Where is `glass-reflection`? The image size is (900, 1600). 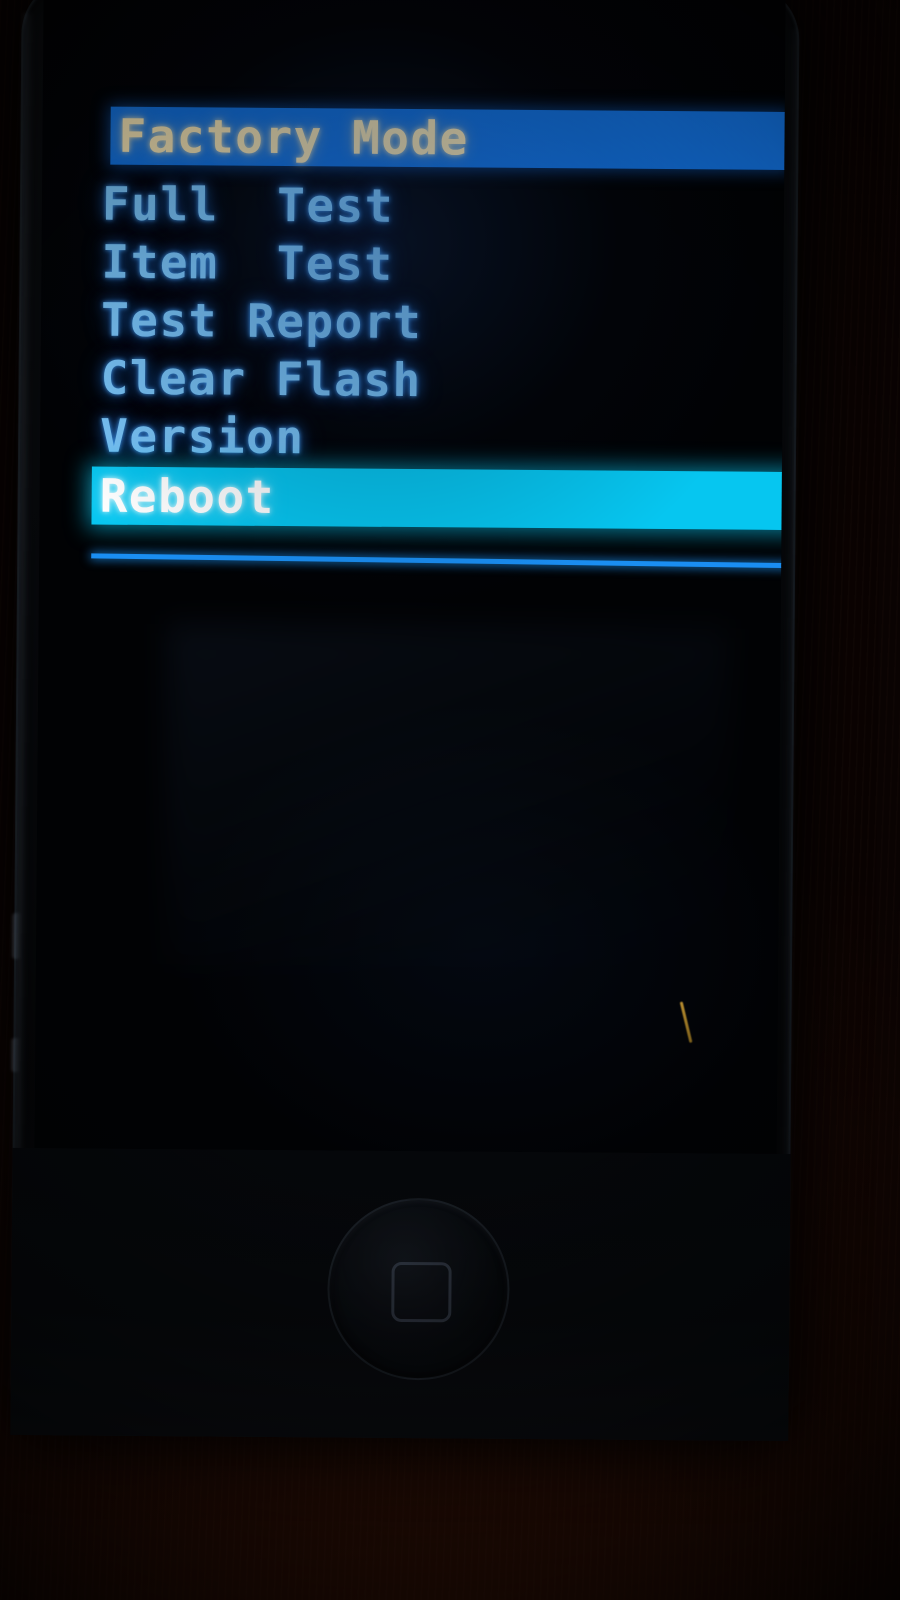 glass-reflection is located at coordinates (447, 796).